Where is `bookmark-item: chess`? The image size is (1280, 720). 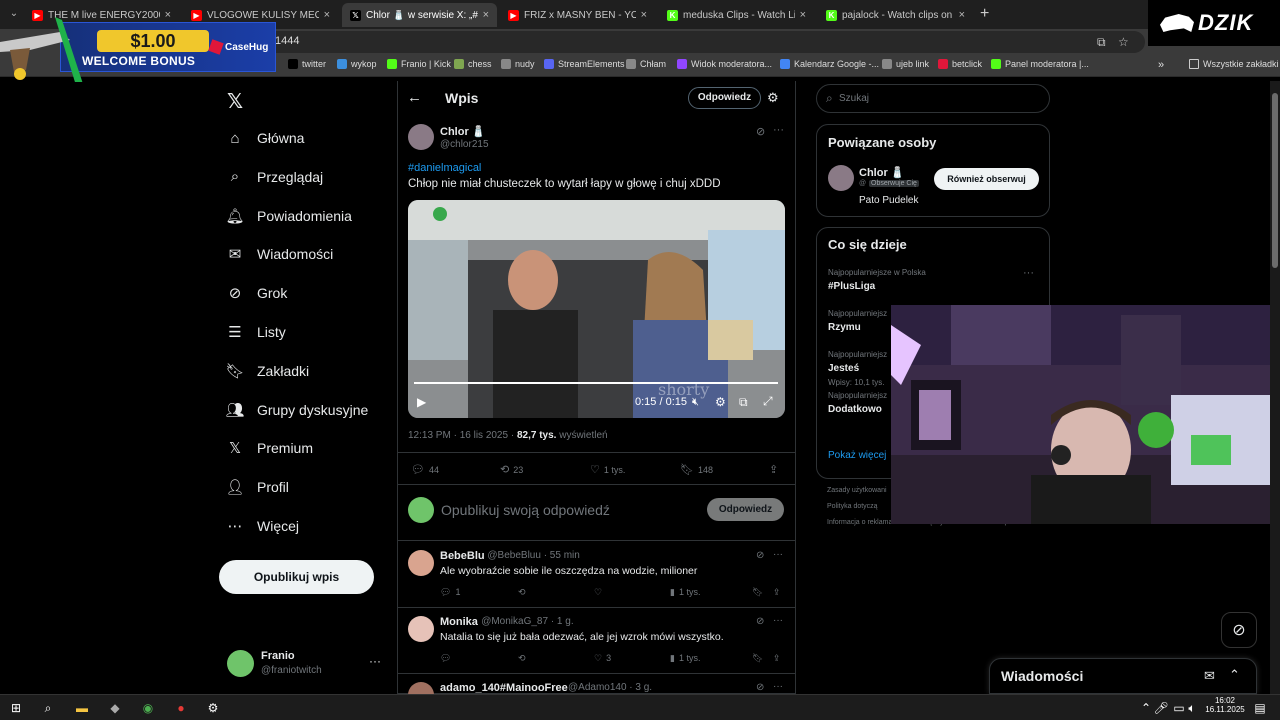 bookmark-item: chess is located at coordinates (473, 64).